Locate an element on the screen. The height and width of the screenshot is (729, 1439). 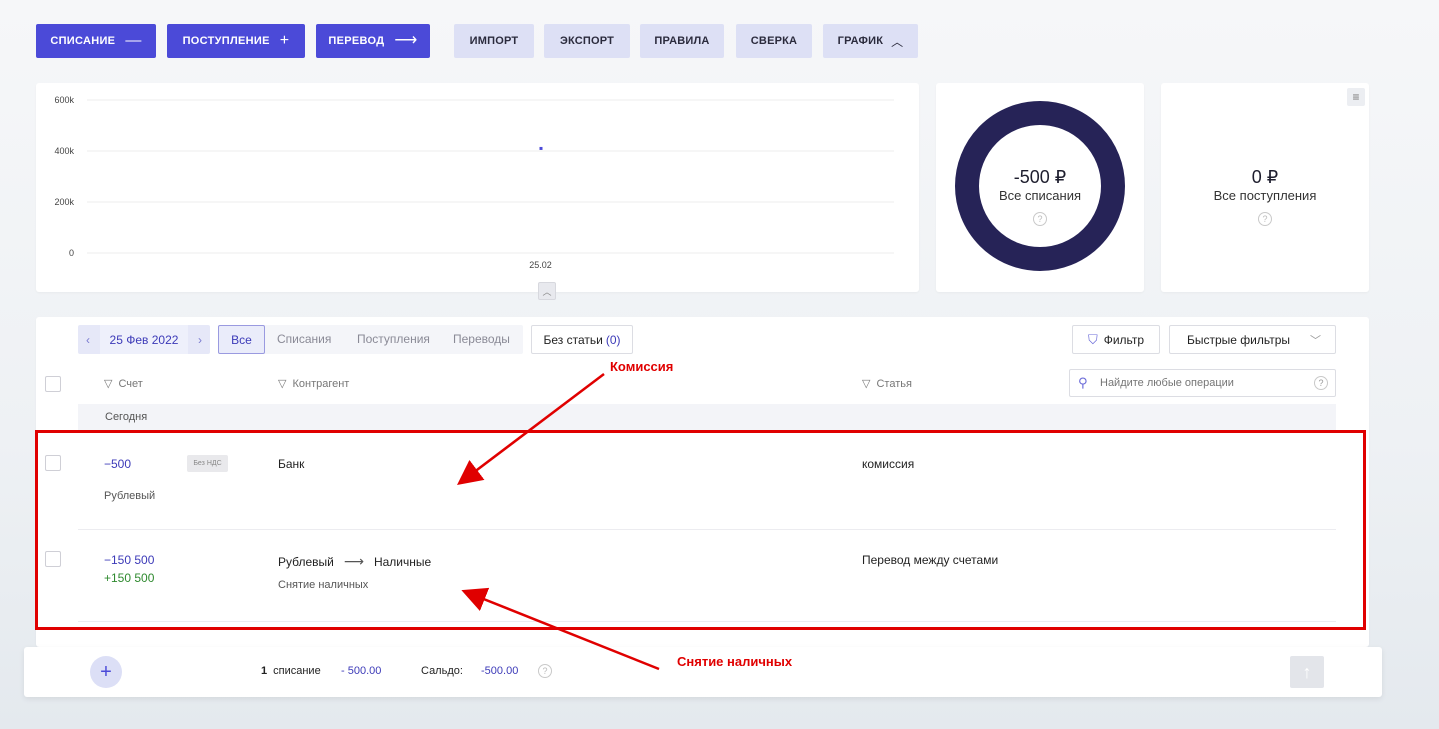
income-label: Все поступления is located at coordinates (1265, 195).